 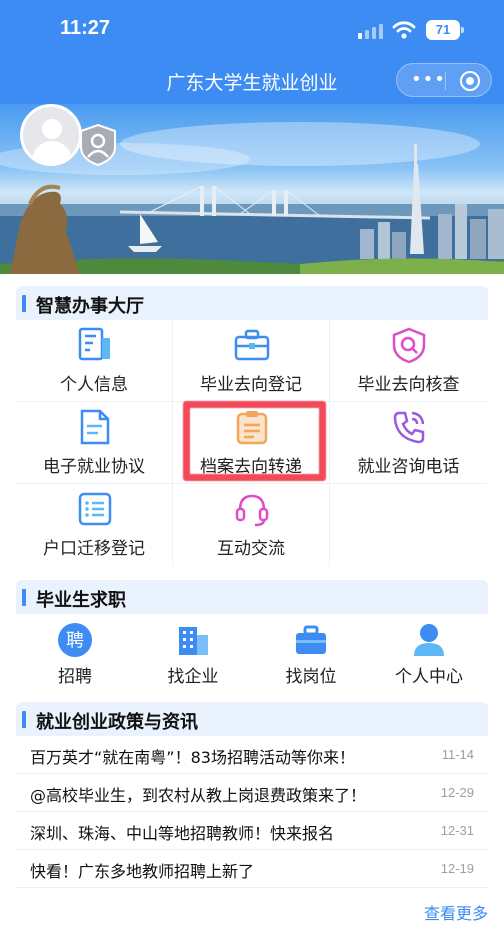 I want to click on news-date: 12-31, so click(x=457, y=830).